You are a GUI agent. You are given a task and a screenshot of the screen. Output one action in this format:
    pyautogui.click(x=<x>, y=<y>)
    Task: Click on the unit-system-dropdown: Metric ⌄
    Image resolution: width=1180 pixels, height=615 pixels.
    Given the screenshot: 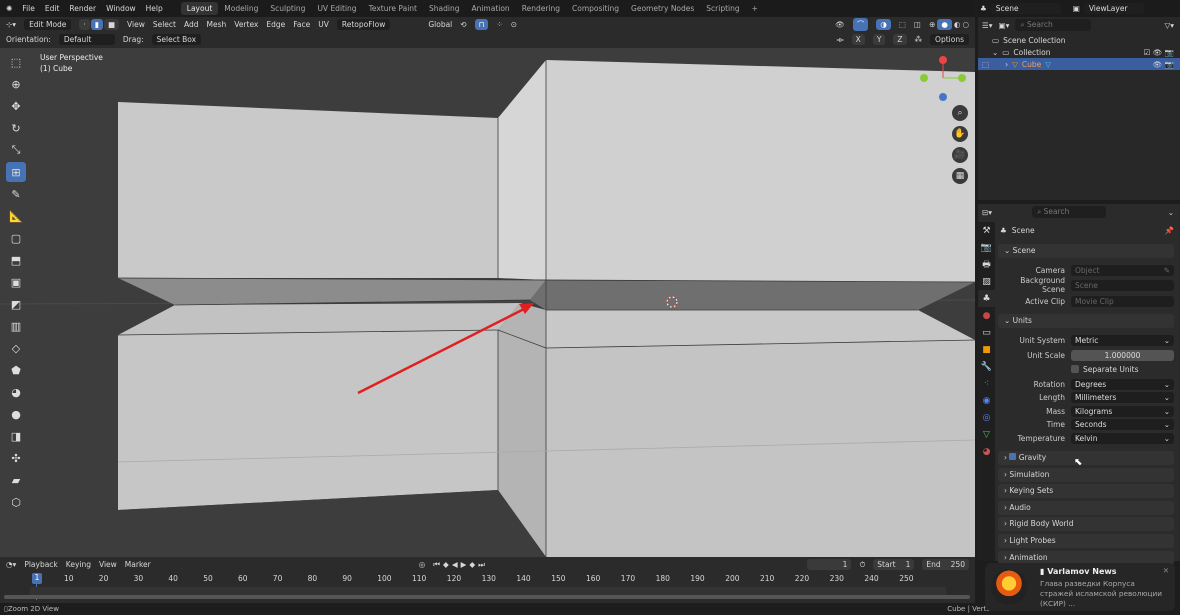 What is the action you would take?
    pyautogui.click(x=1122, y=340)
    